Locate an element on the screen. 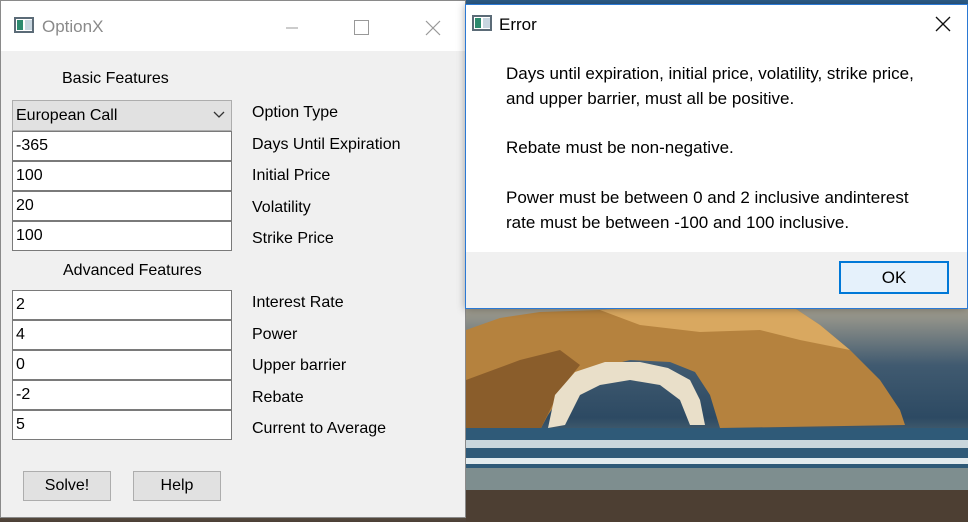 The width and height of the screenshot is (968, 522). titlebar: OptionX is located at coordinates (233, 26).